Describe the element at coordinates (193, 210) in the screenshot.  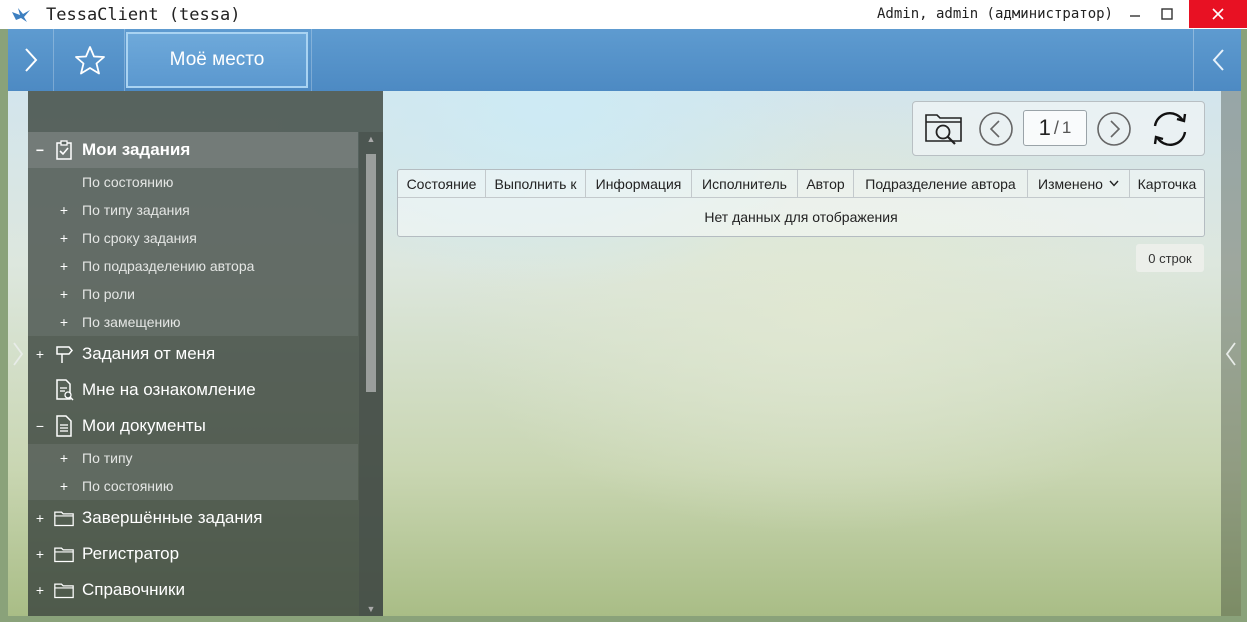
I see `tree-item-by-task-type: + По типу задания` at that location.